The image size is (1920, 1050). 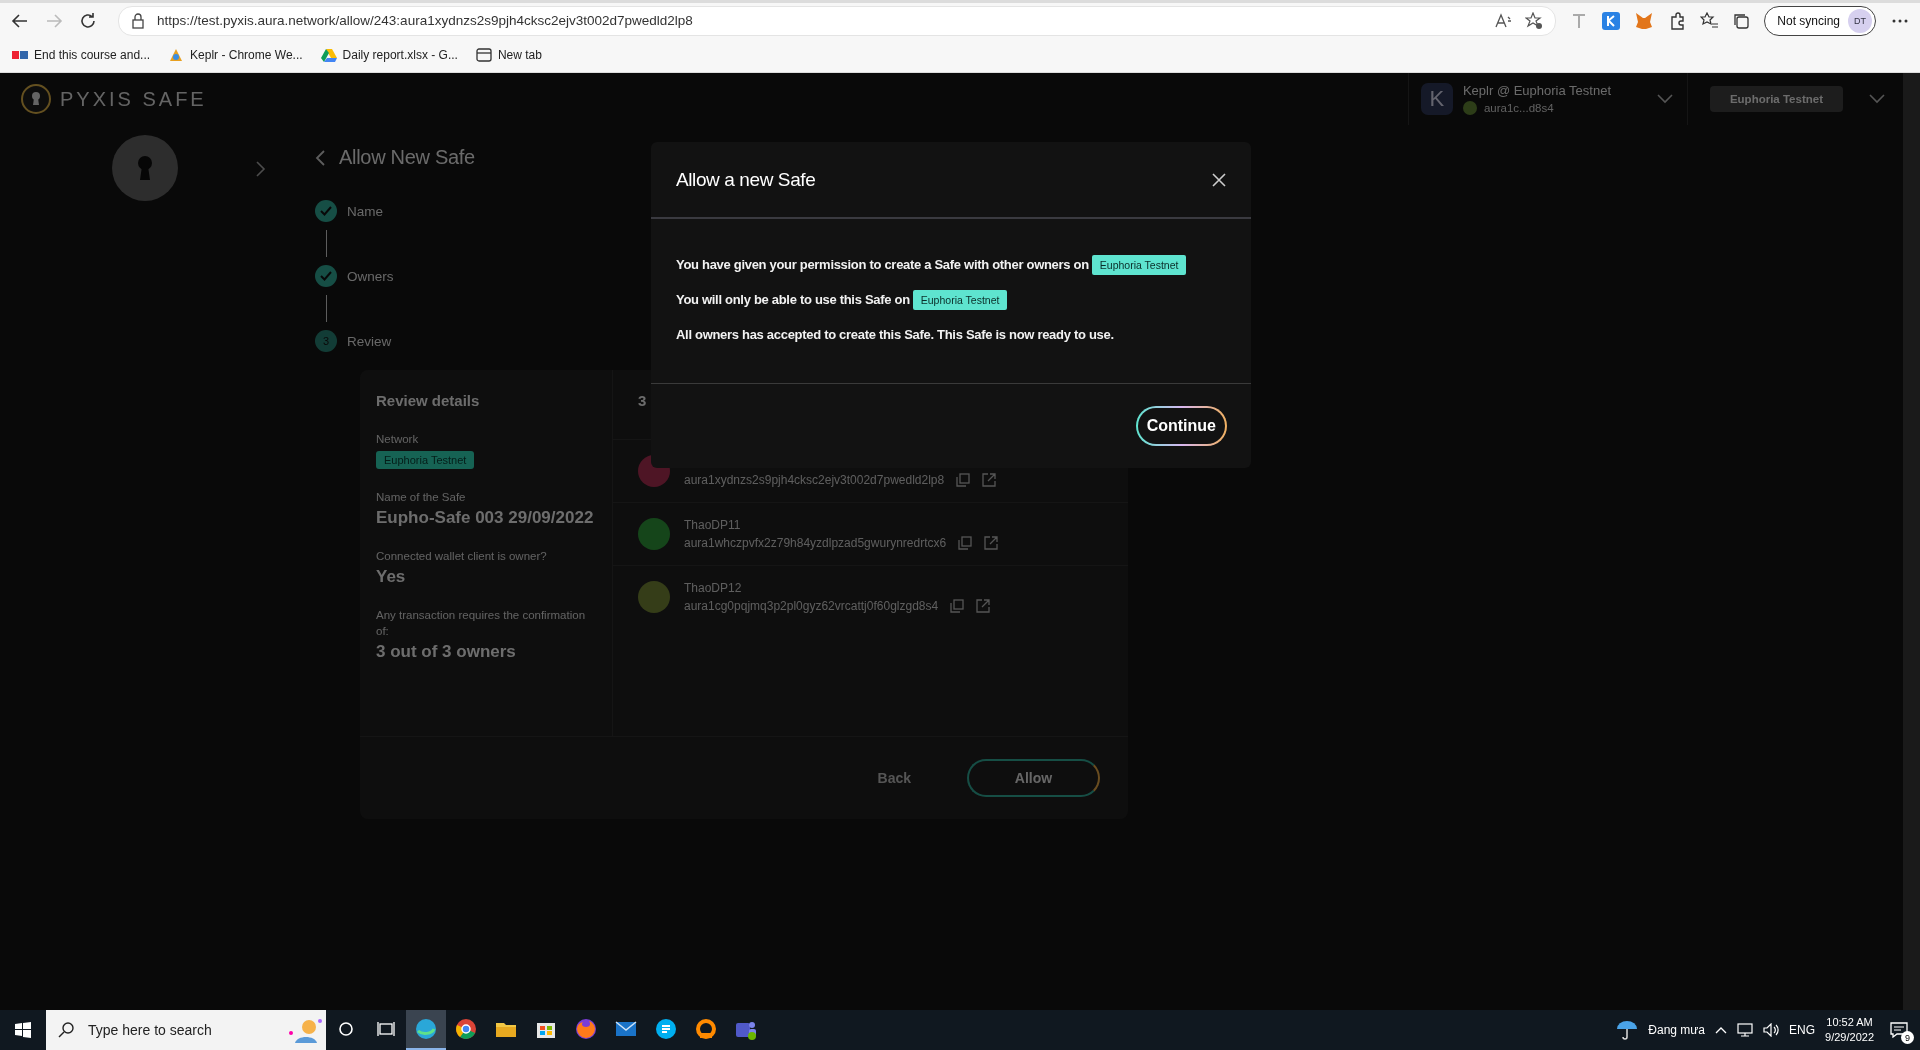 What do you see at coordinates (485, 518) in the screenshot?
I see `field-value: Eupho-Safe 003 29/09/2022` at bounding box center [485, 518].